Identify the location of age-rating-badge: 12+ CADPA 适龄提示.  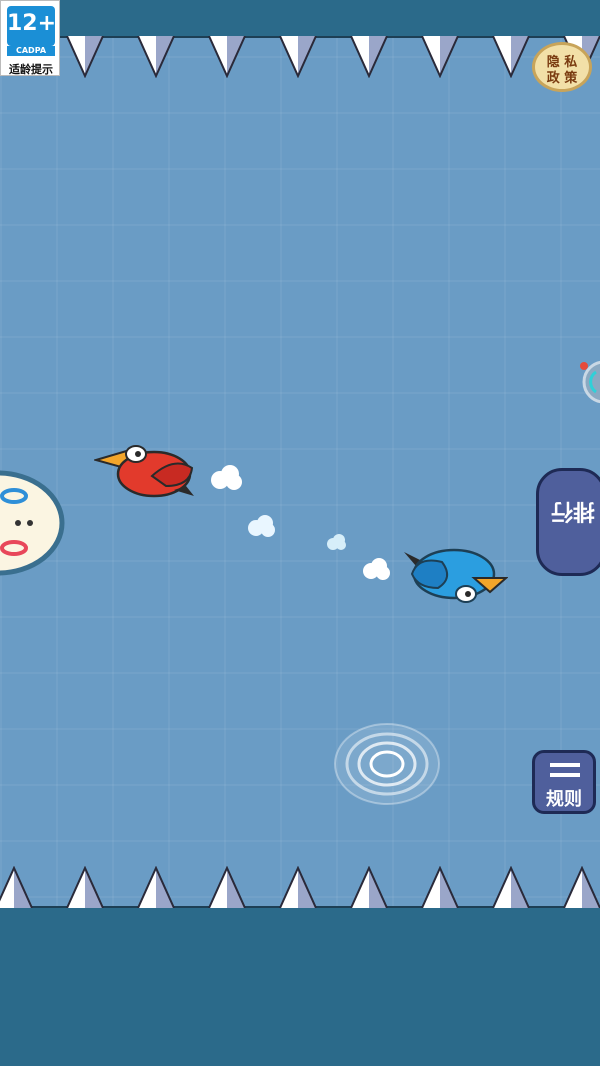
(30, 38).